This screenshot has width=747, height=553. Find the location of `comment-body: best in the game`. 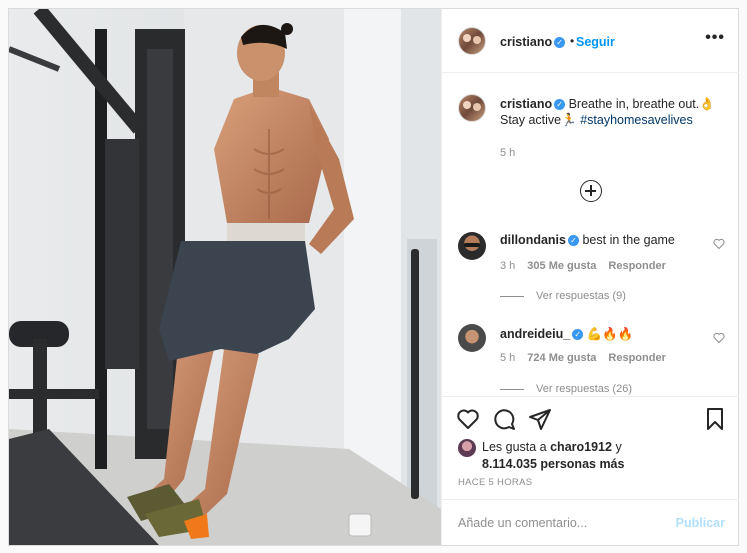

comment-body: best in the game is located at coordinates (628, 240).